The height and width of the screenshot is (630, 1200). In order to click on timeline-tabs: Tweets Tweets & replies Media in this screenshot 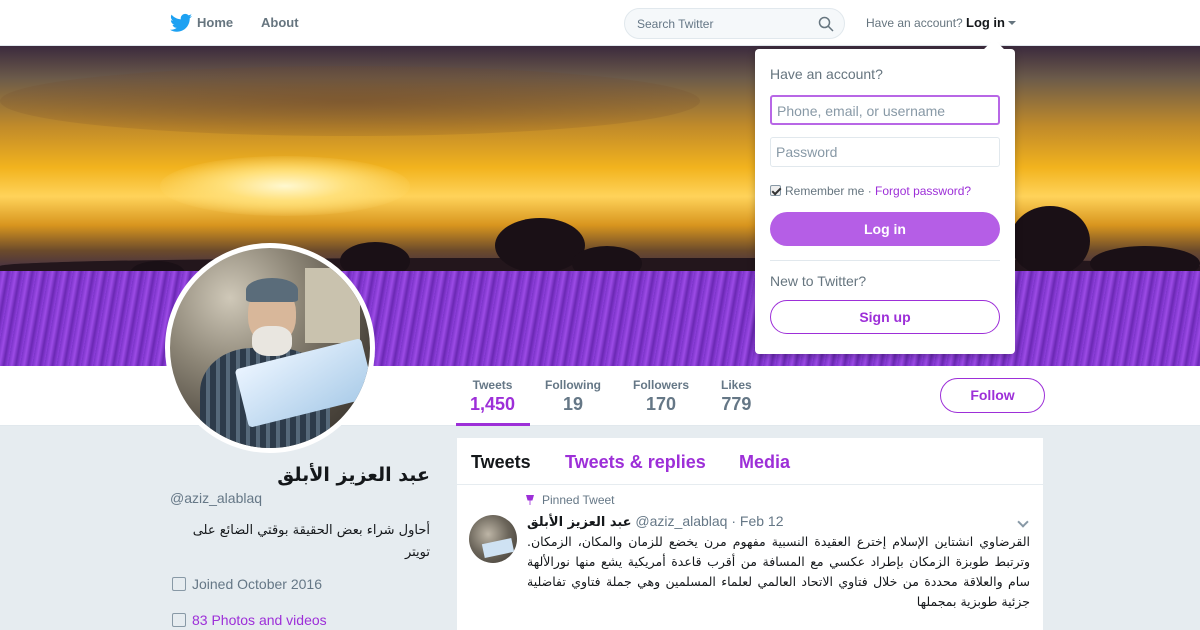, I will do `click(750, 461)`.